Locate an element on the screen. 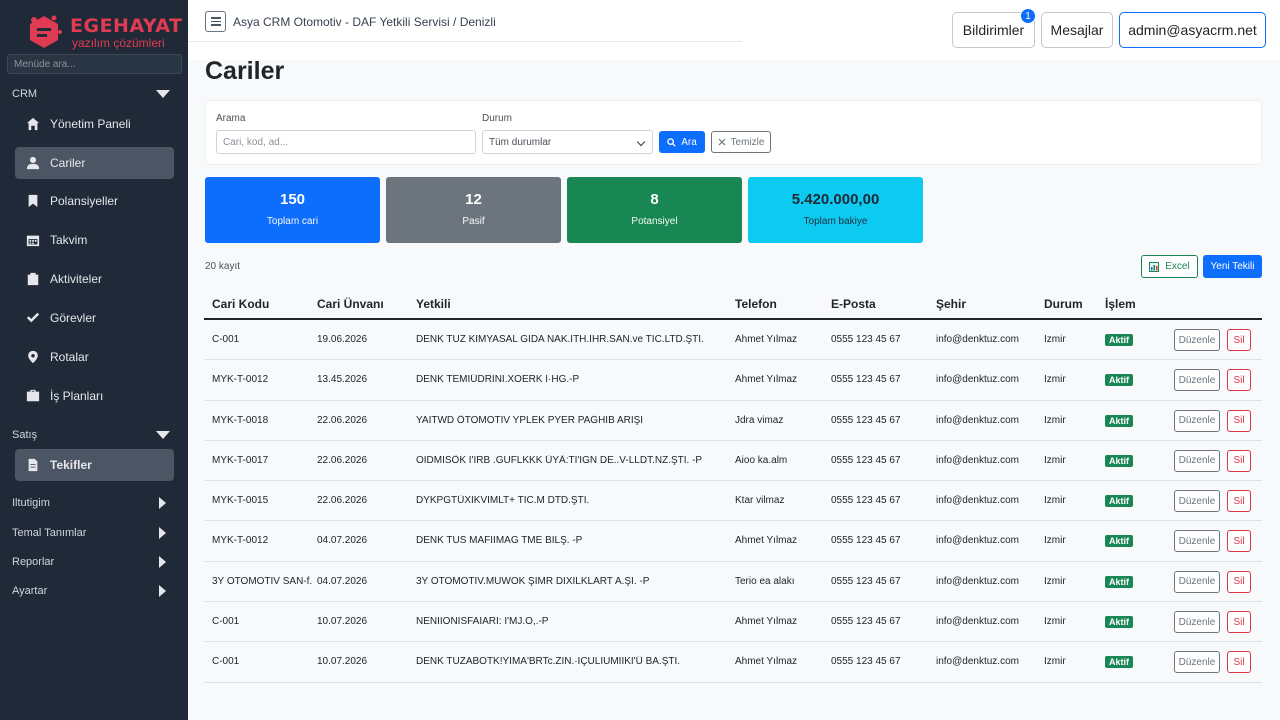 This screenshot has height=720, width=1280. stat-label: Toplam cari is located at coordinates (292, 221).